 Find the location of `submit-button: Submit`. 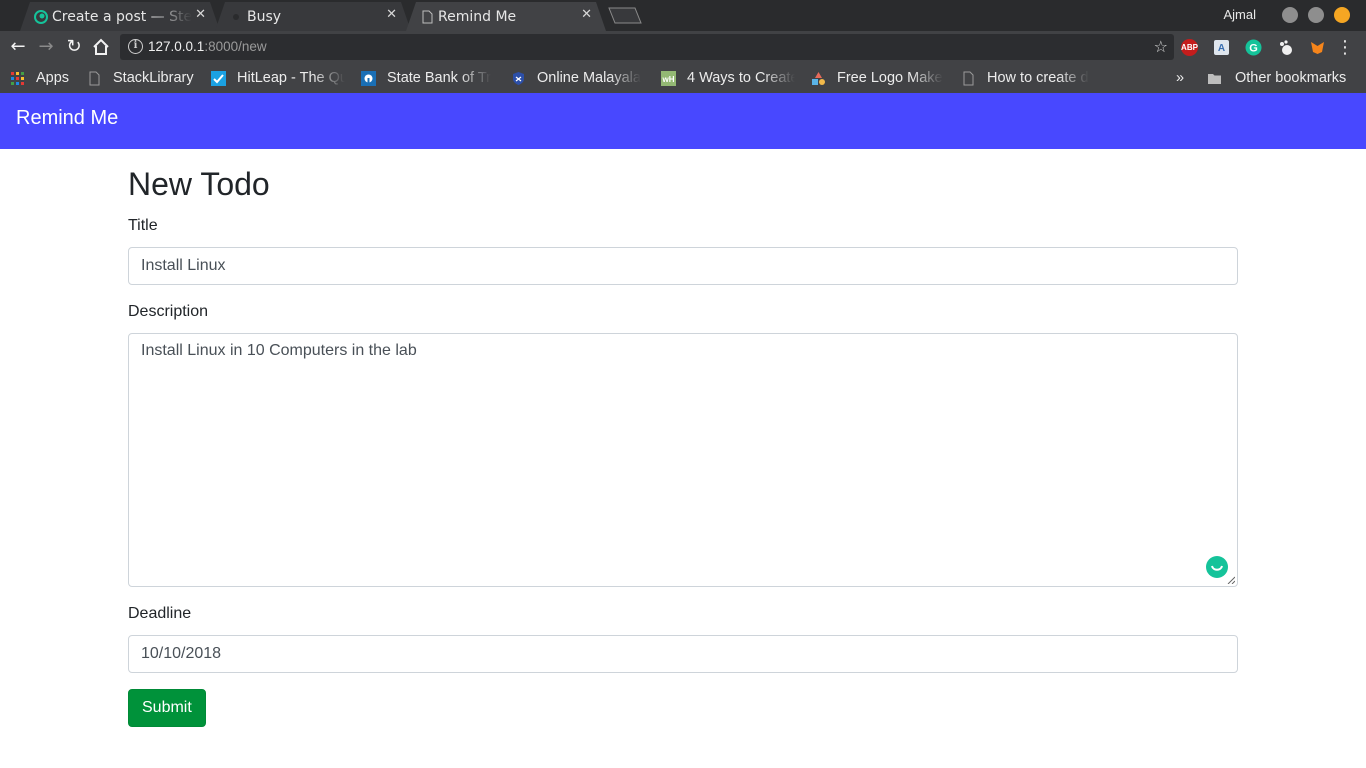

submit-button: Submit is located at coordinates (167, 708).